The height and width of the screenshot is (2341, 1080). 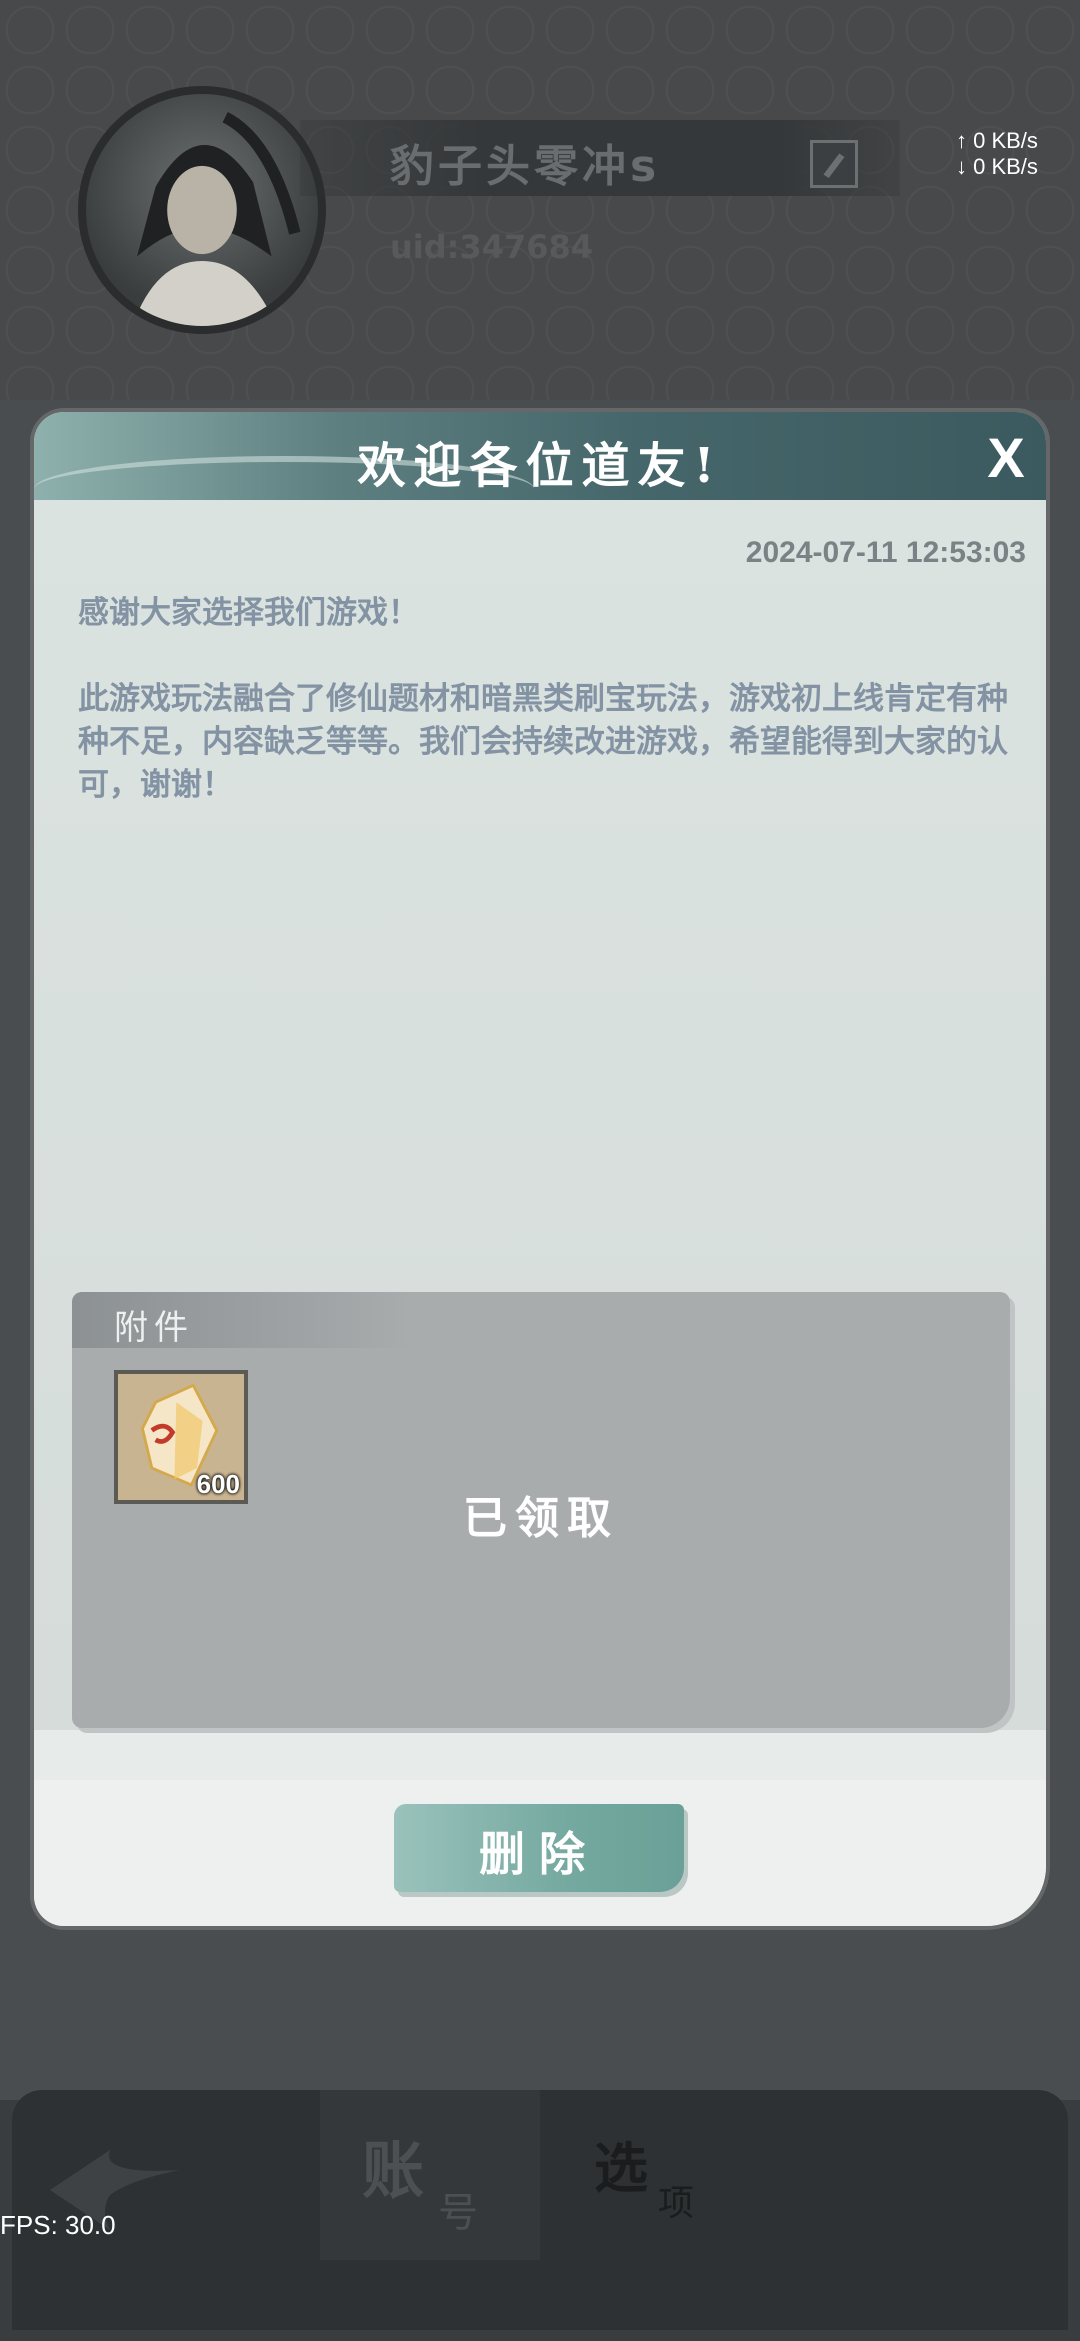 I want to click on download-speed: ↓ 0 KB/s, so click(x=997, y=166).